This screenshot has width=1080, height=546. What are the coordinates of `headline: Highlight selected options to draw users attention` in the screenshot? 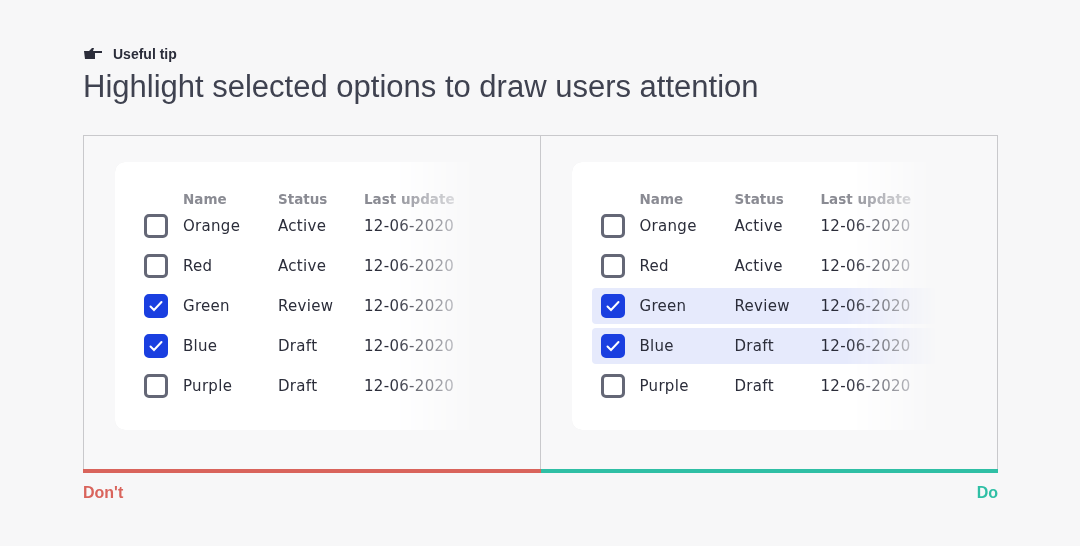 It's located at (421, 87).